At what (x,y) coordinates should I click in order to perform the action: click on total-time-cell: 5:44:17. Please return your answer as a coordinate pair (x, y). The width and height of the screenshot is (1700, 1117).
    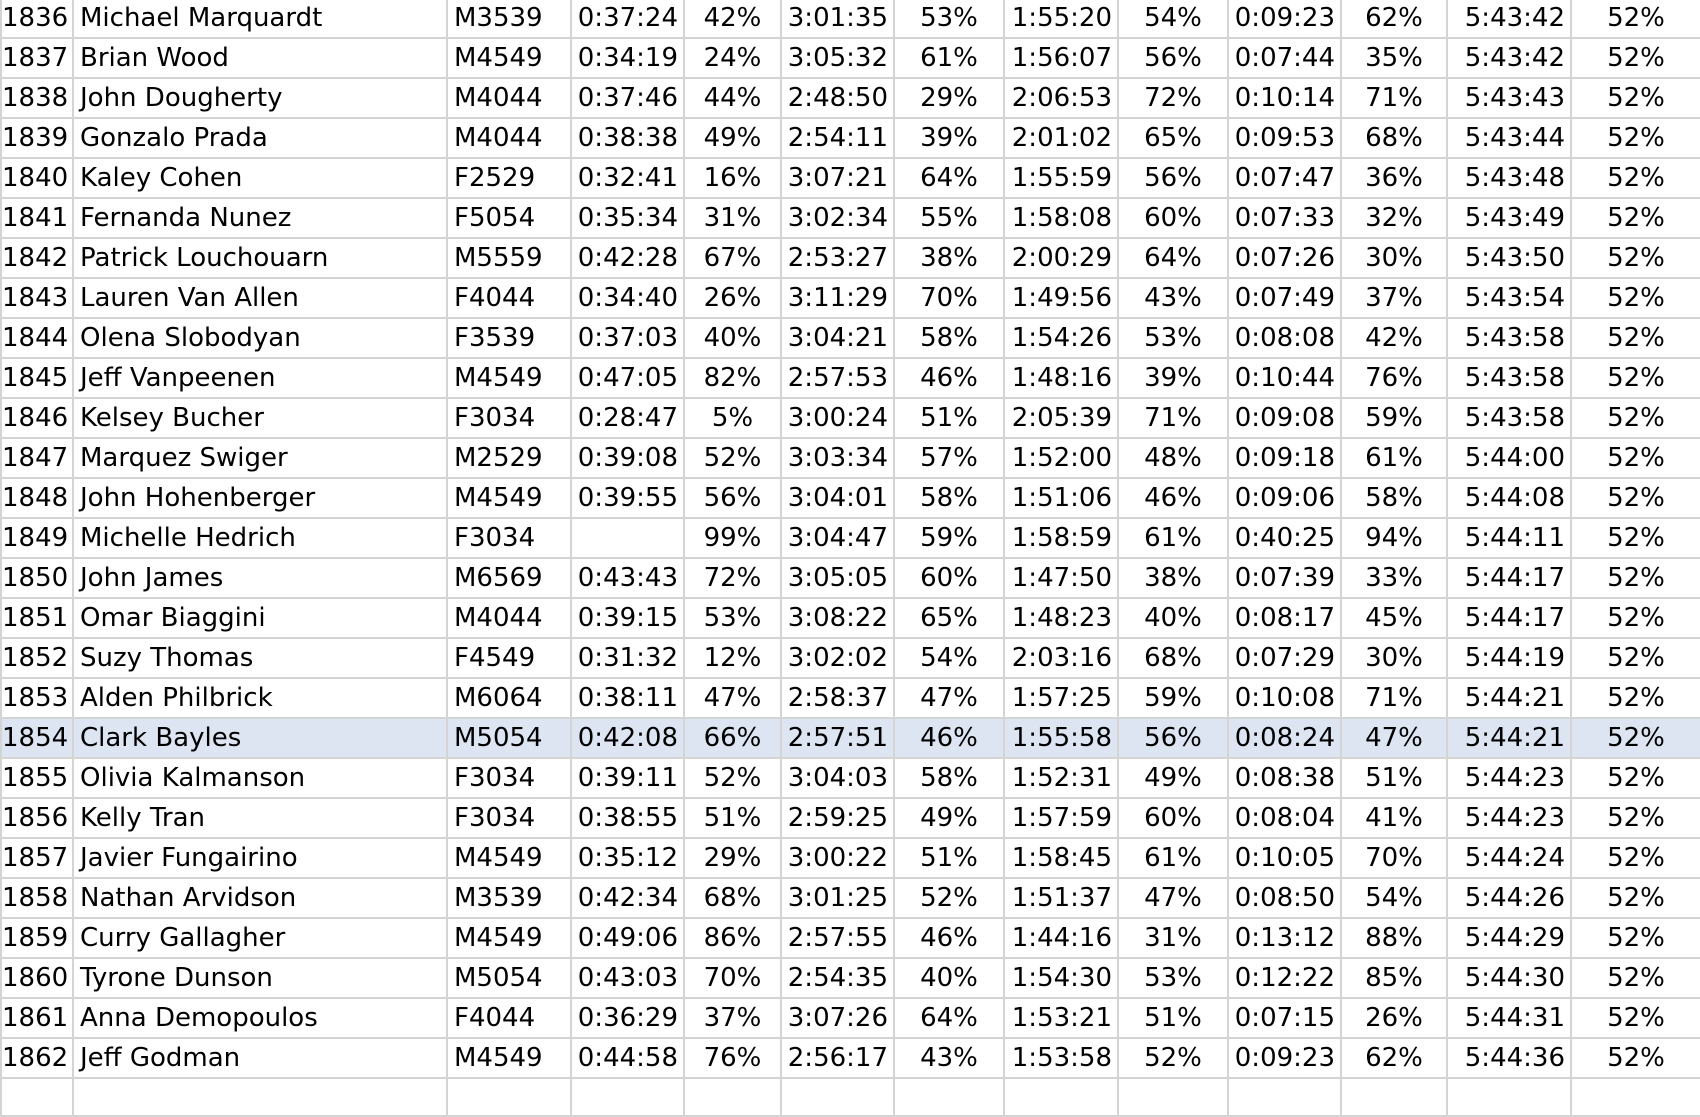
    Looking at the image, I should click on (1509, 618).